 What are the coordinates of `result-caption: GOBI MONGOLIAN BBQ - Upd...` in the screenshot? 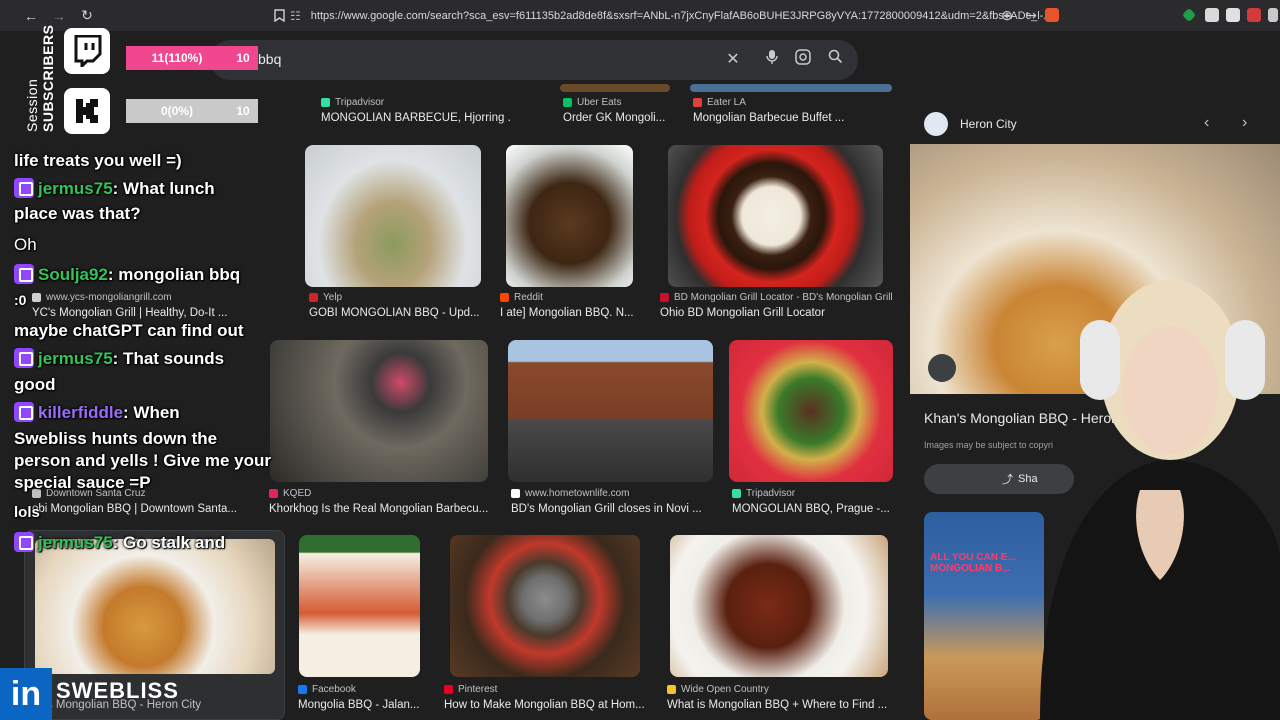 It's located at (395, 313).